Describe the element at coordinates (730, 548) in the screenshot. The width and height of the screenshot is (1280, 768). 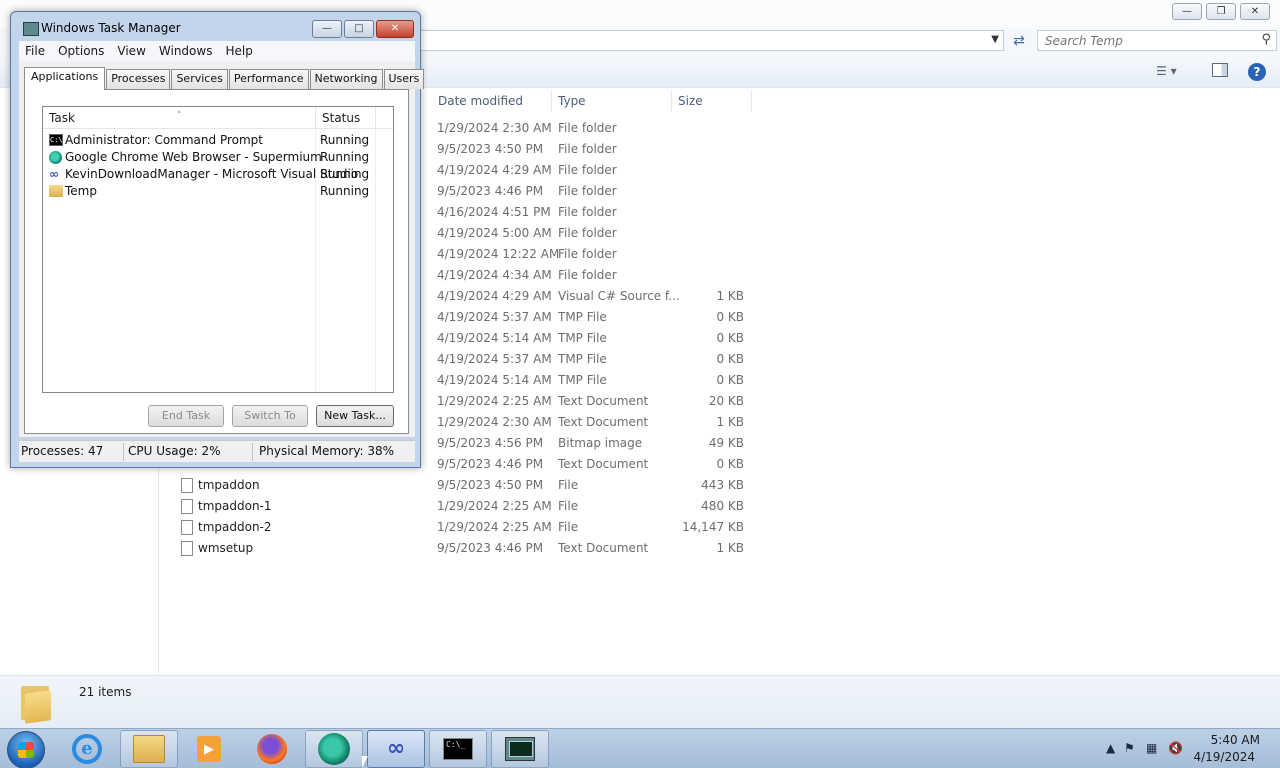
I see `file-size: 1 KB` at that location.